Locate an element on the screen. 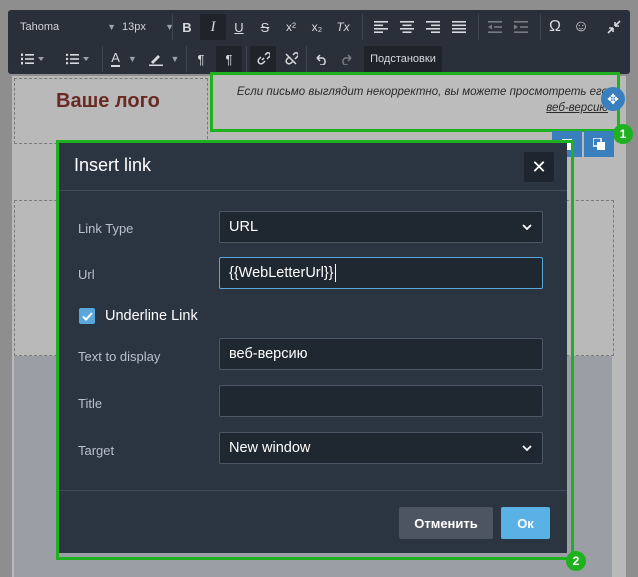  bullet-list-button is located at coordinates (78, 59).